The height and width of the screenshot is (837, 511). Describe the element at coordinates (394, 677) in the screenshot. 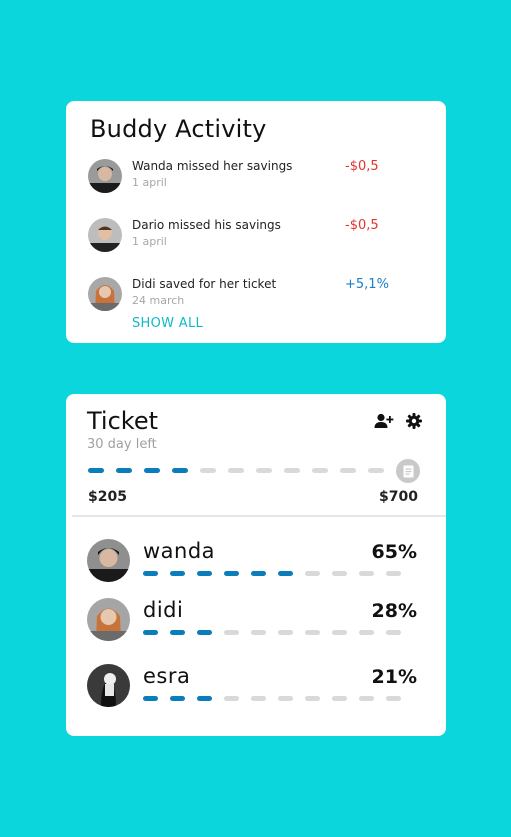

I see `member-percent: 21%` at that location.